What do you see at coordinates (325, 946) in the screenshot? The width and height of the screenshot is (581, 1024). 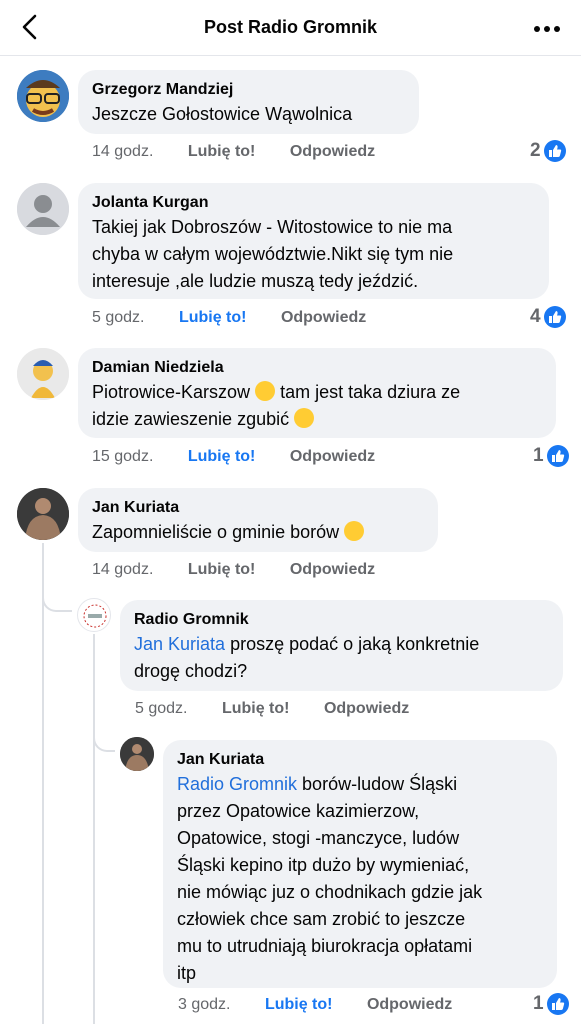 I see `comment-text-line: mu to utrudniają biurokracja opłatami` at bounding box center [325, 946].